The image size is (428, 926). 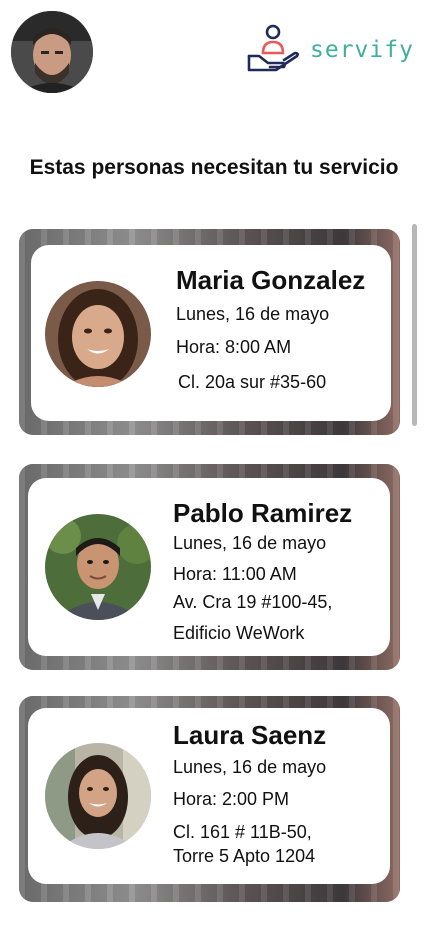 I want to click on brand-logo: servify, so click(x=330, y=50).